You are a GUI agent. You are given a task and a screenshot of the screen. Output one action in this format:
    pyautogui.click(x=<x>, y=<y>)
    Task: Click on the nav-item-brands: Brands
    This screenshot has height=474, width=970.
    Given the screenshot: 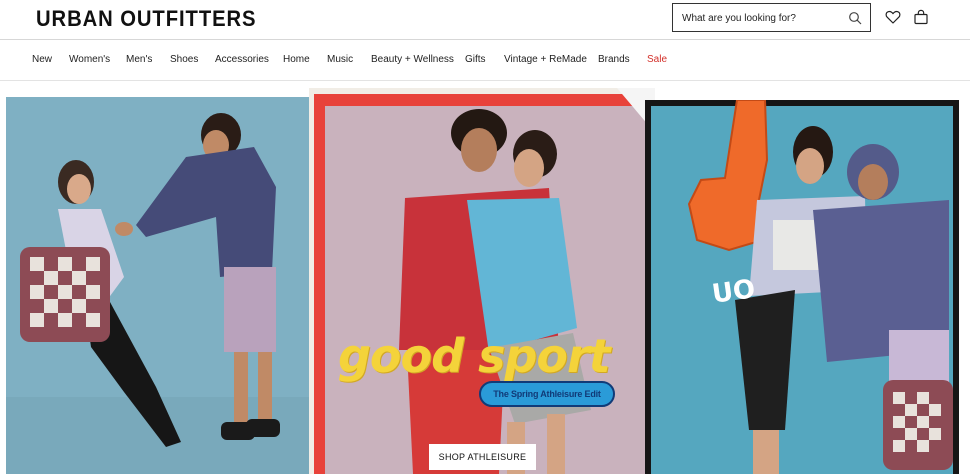 What is the action you would take?
    pyautogui.click(x=614, y=59)
    